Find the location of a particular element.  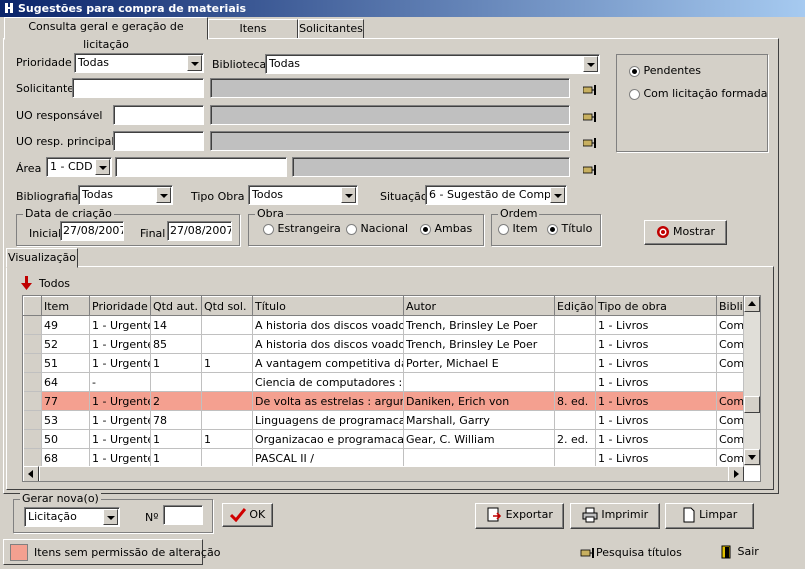

scroll-left-icon is located at coordinates (31, 473).